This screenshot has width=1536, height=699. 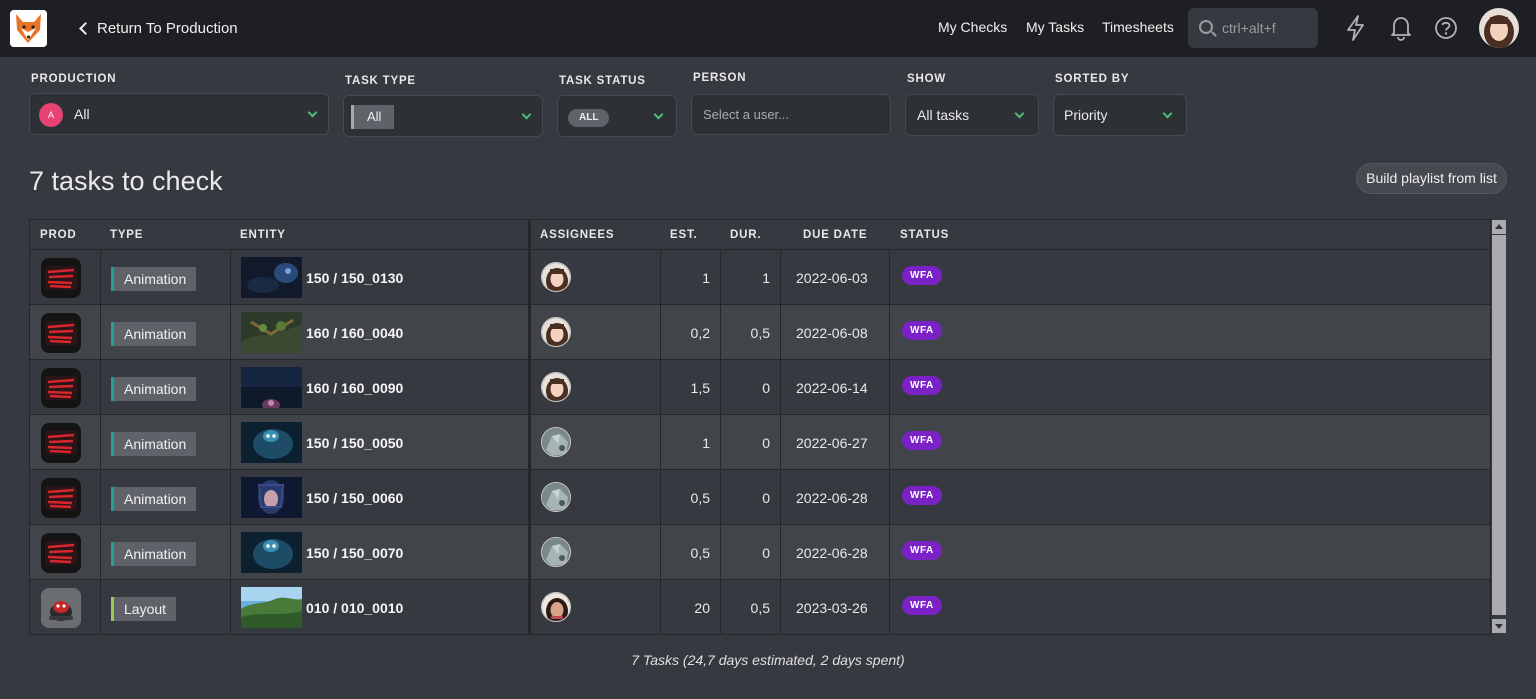 I want to click on kitsu-logo, so click(x=28, y=28).